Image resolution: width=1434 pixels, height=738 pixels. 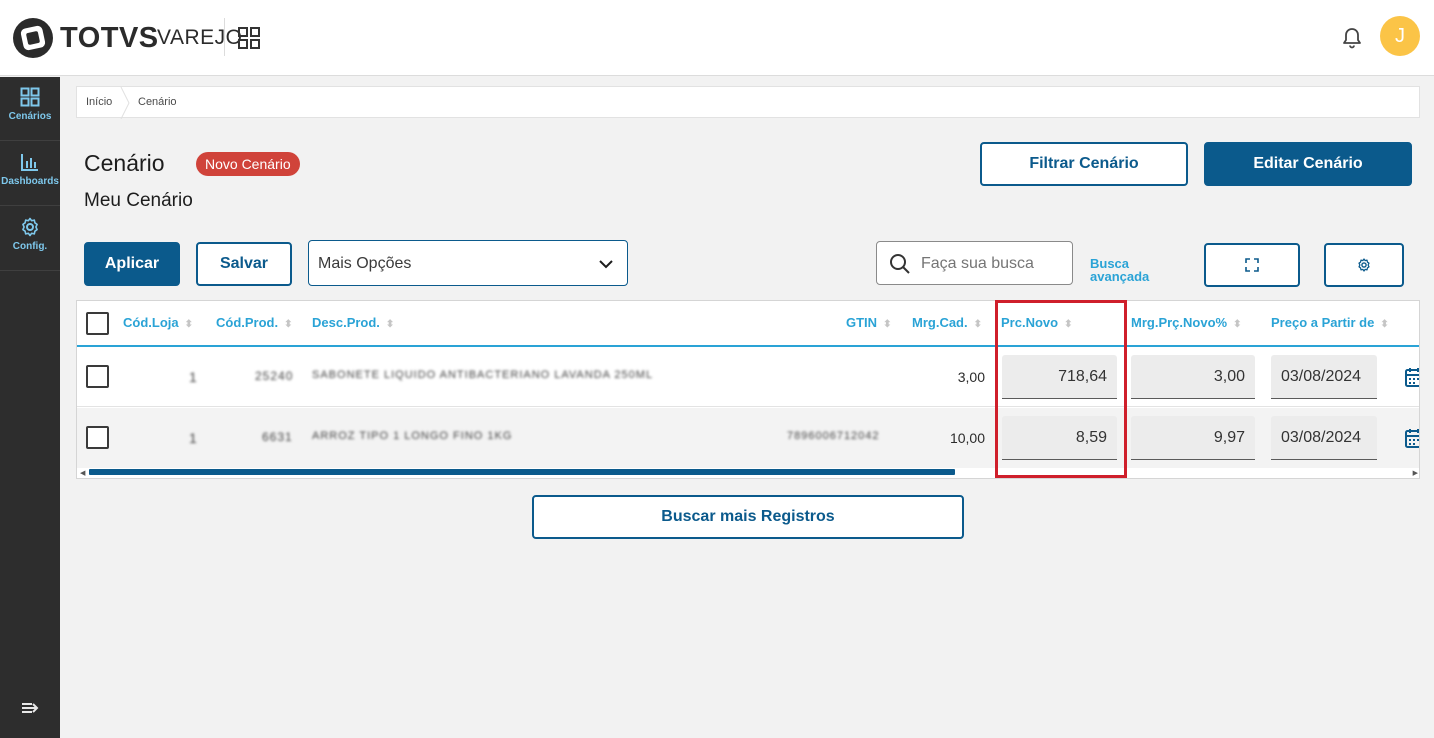 I want to click on cell-cod-prod: 25240, so click(x=274, y=376).